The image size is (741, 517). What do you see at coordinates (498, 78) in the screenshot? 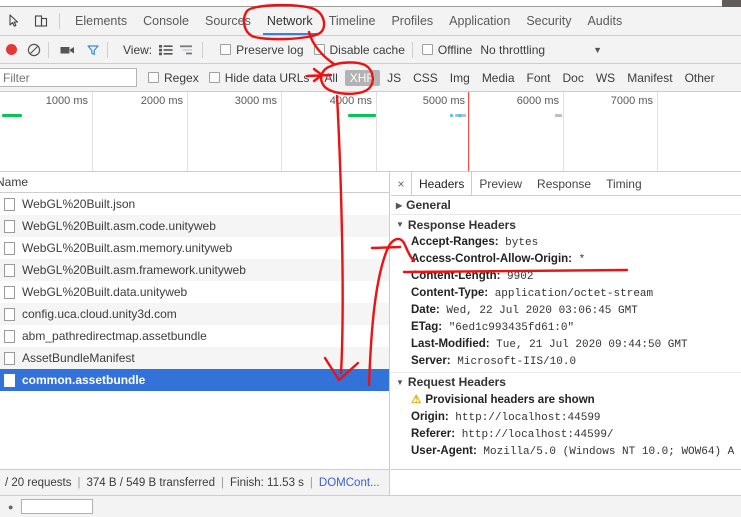
I see `filter-type-media: Media` at bounding box center [498, 78].